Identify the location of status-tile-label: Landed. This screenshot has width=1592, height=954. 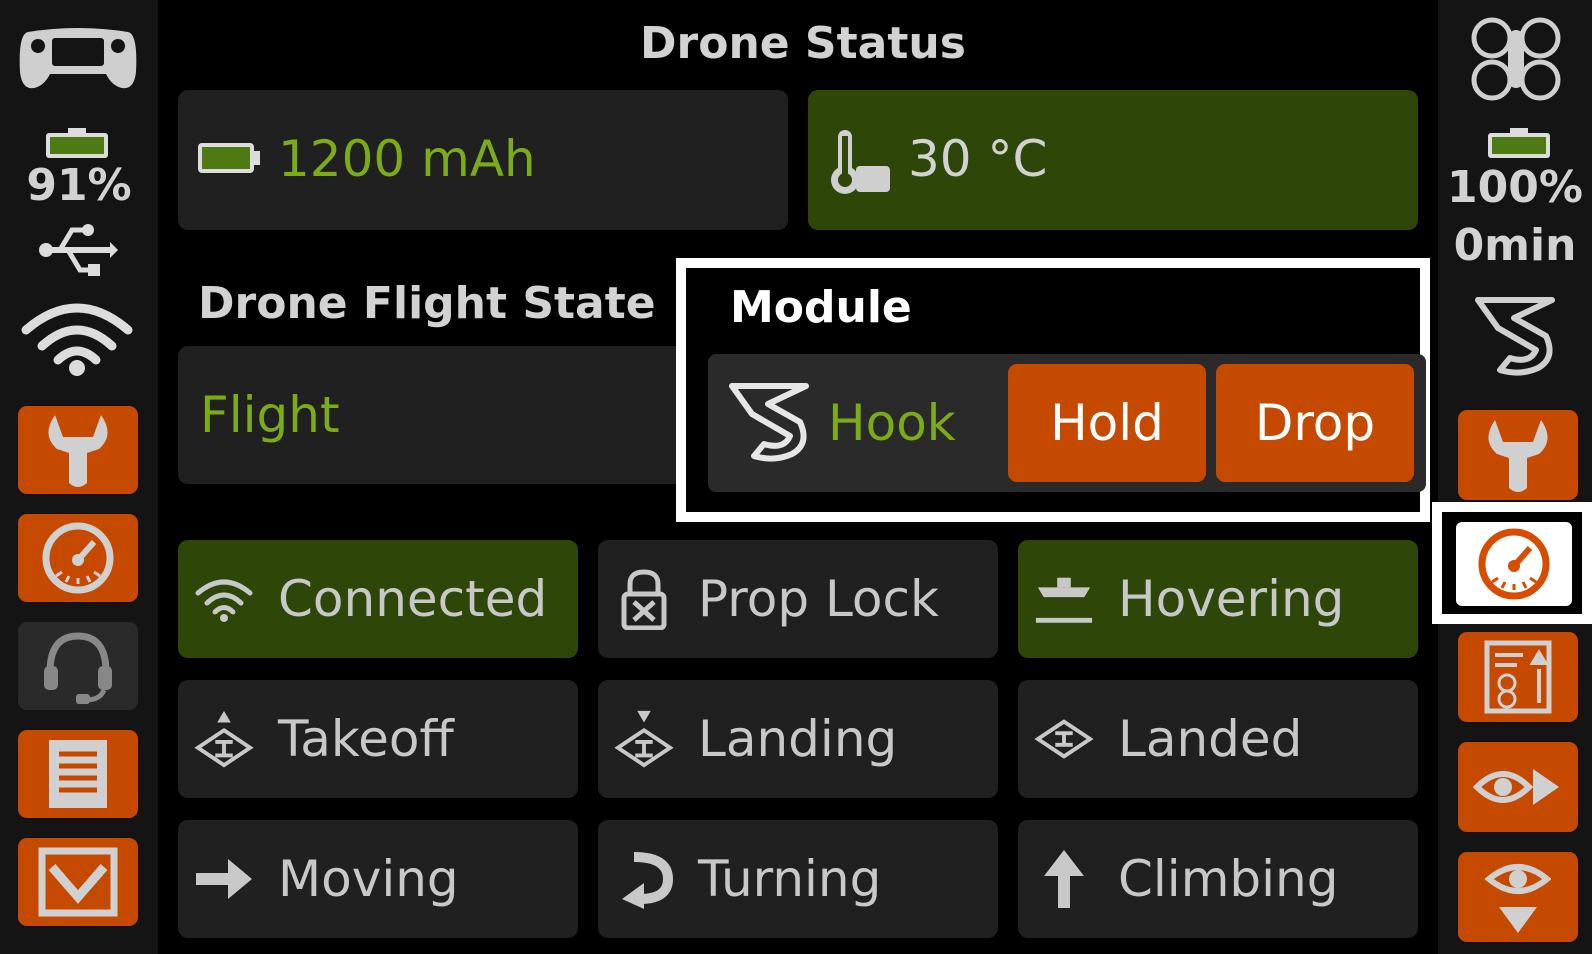
(1210, 739).